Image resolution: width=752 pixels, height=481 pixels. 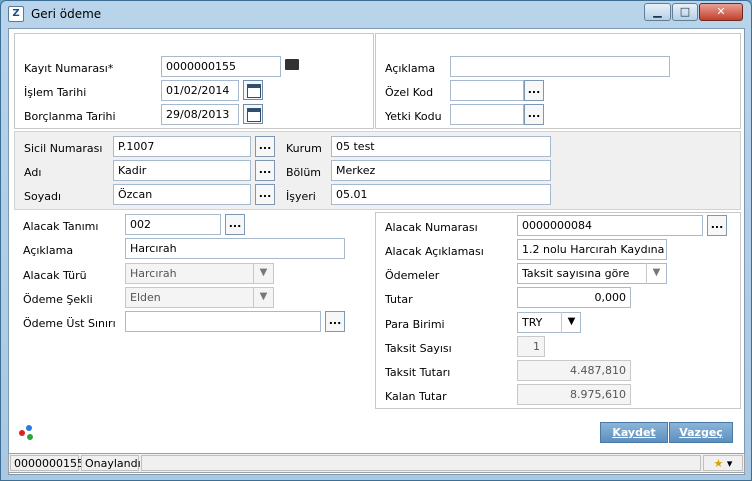 What do you see at coordinates (721, 12) in the screenshot?
I see `close-button: ✕` at bounding box center [721, 12].